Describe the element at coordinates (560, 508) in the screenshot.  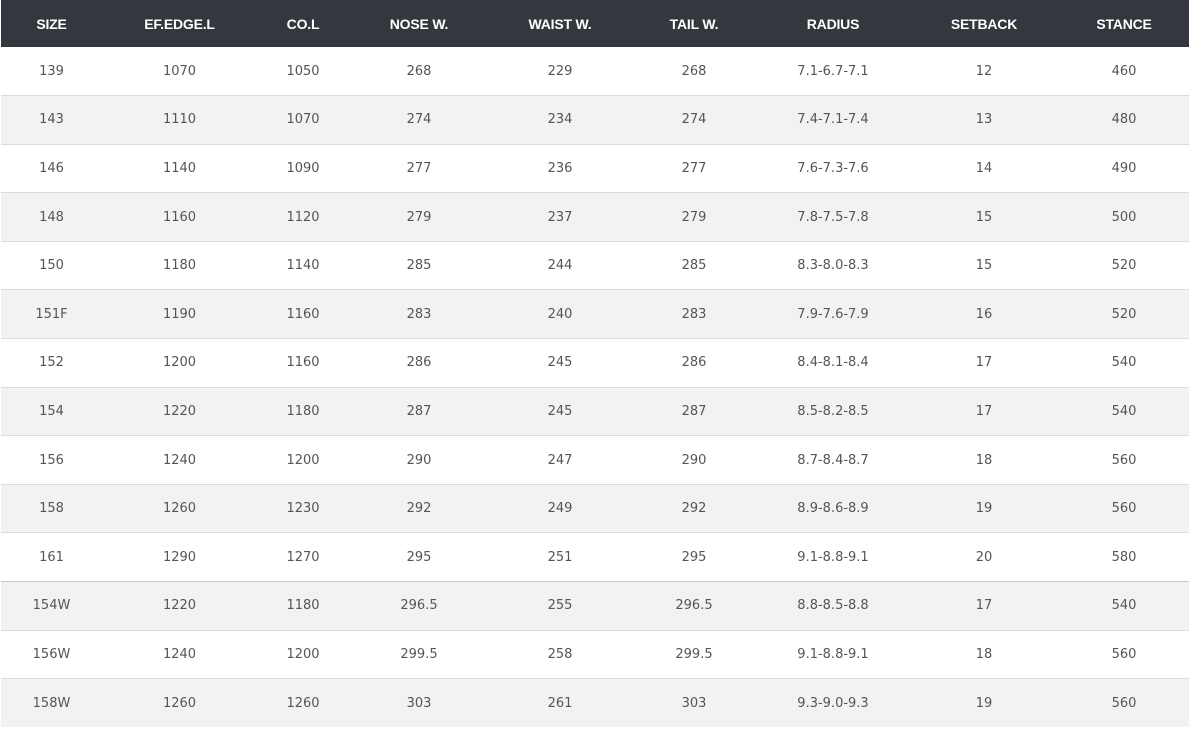
I see `cell-waist-w: 249` at that location.